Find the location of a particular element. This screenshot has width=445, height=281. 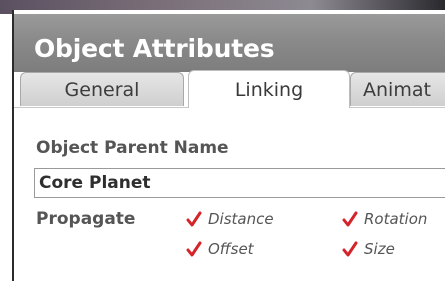

propagate-offset-label: Offset is located at coordinates (231, 249).